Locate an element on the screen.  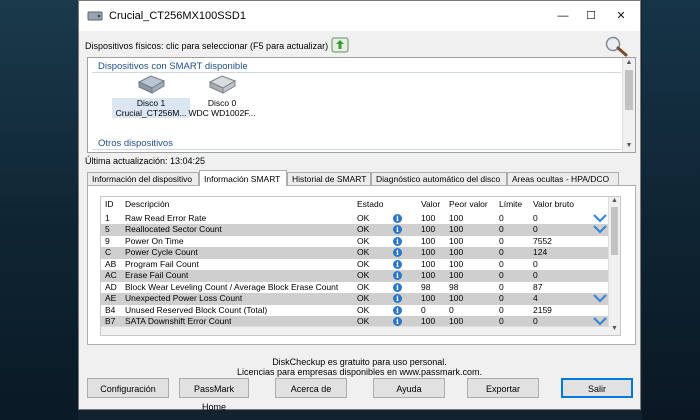
cell-description: Program Fail Count is located at coordinates (162, 263).